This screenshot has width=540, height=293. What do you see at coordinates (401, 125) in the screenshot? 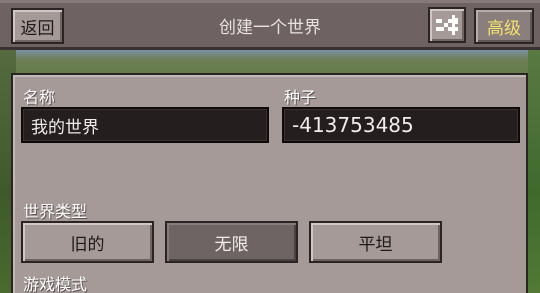
I see `seed-input: -413753485` at bounding box center [401, 125].